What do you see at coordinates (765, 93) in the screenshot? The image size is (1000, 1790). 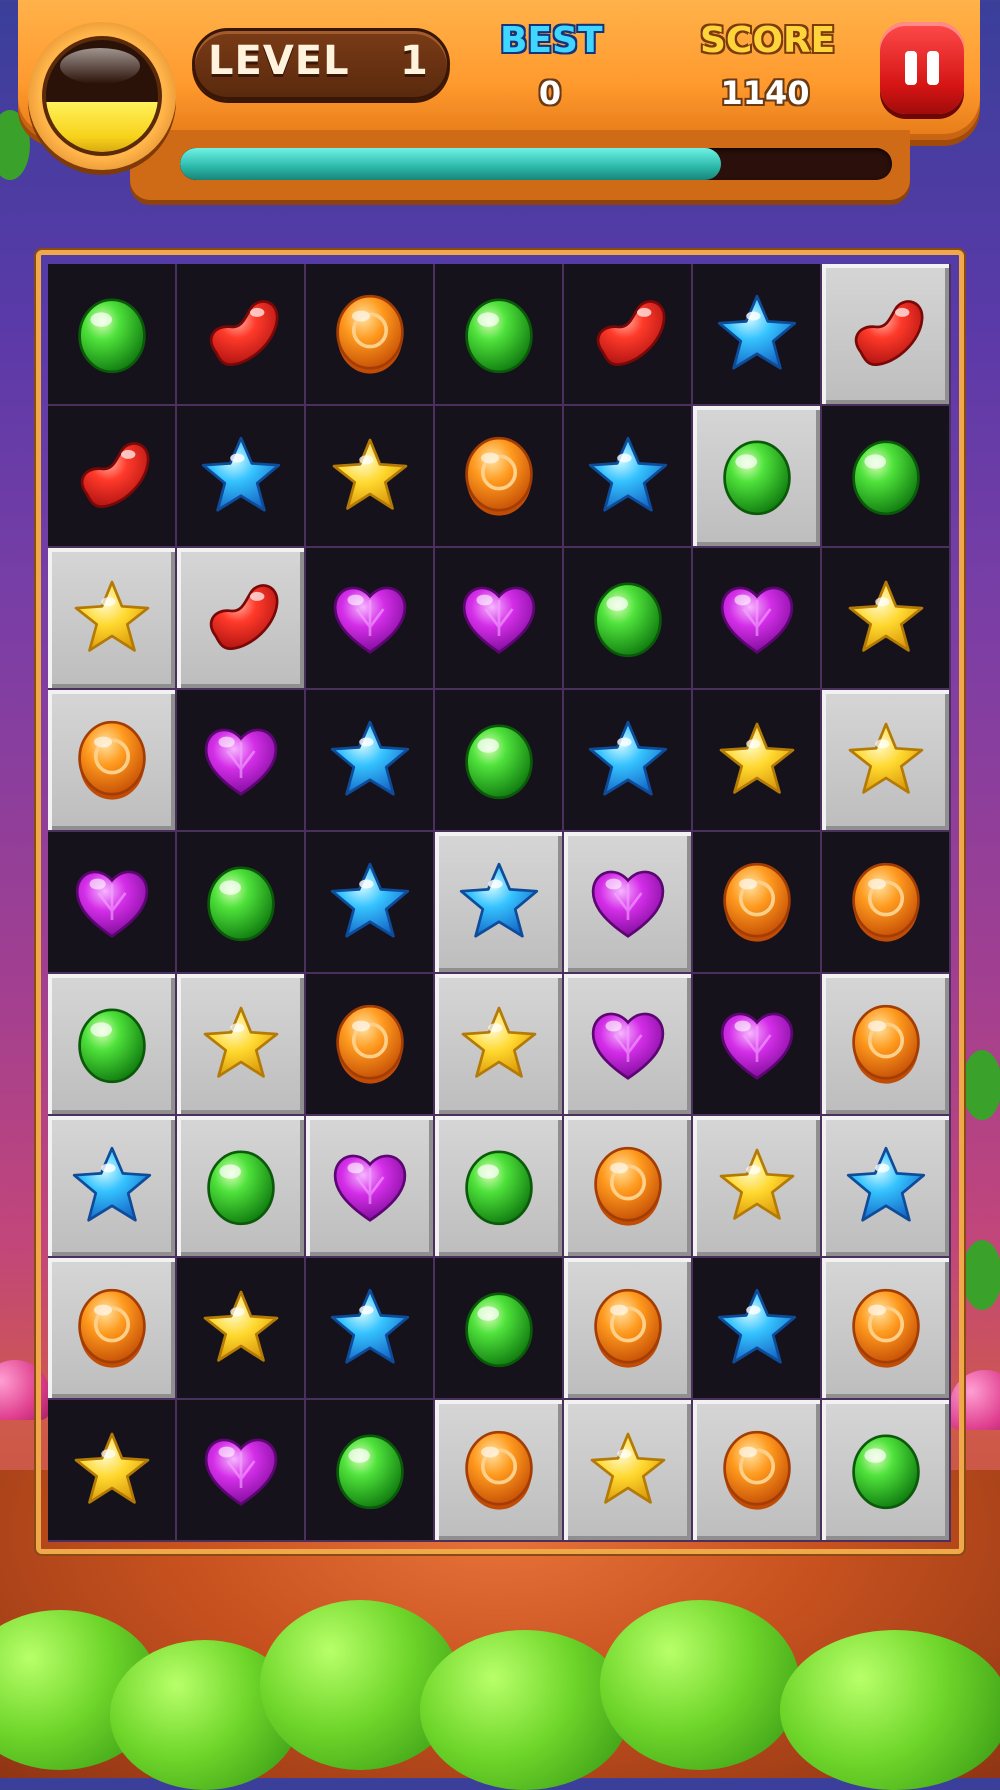 I see `score-value: 1140` at bounding box center [765, 93].